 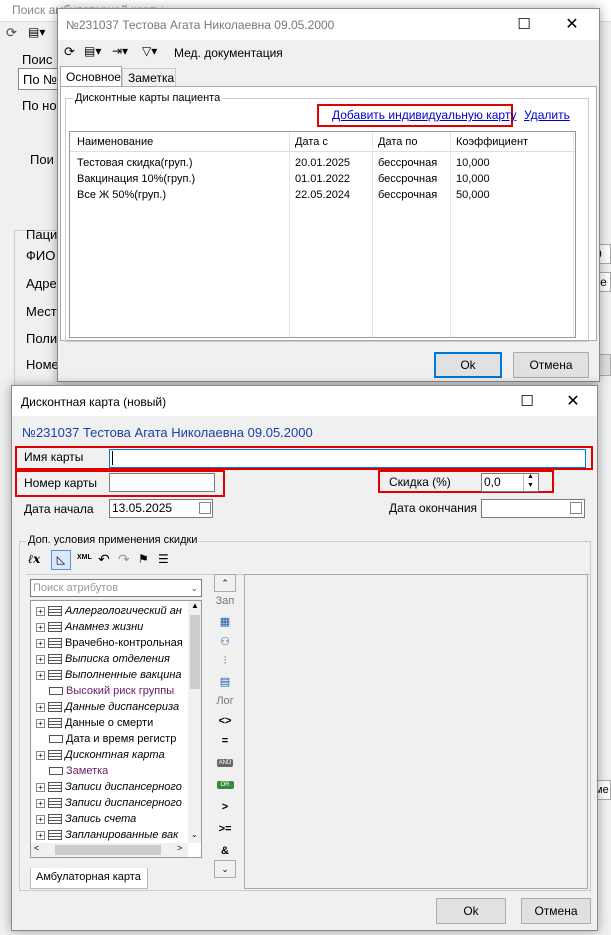 I want to click on redo-icon: ↷, so click(x=124, y=559).